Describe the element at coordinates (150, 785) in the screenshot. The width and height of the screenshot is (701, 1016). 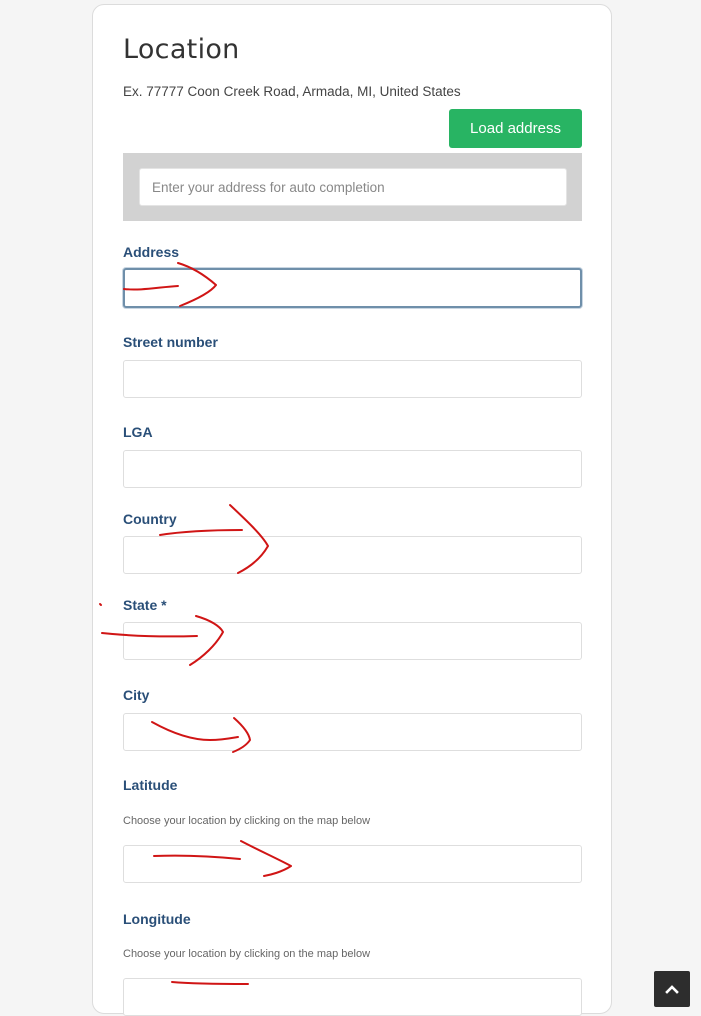
I see `latitude-label: Latitude` at that location.